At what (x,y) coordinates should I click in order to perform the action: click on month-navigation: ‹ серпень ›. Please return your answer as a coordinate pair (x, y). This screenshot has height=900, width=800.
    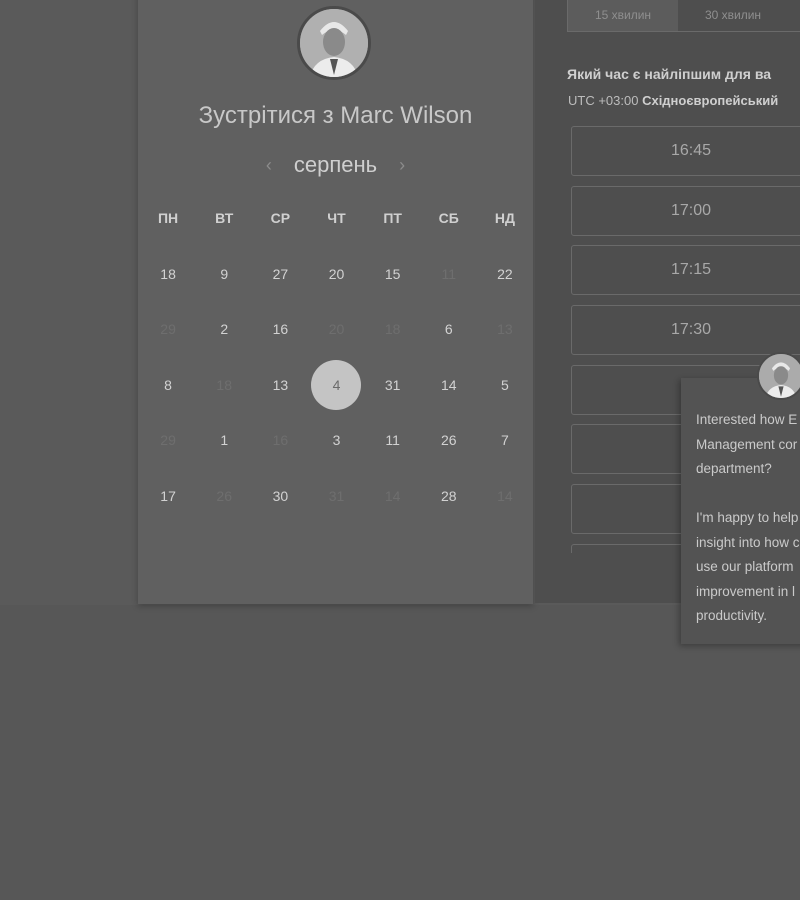
    Looking at the image, I should click on (335, 165).